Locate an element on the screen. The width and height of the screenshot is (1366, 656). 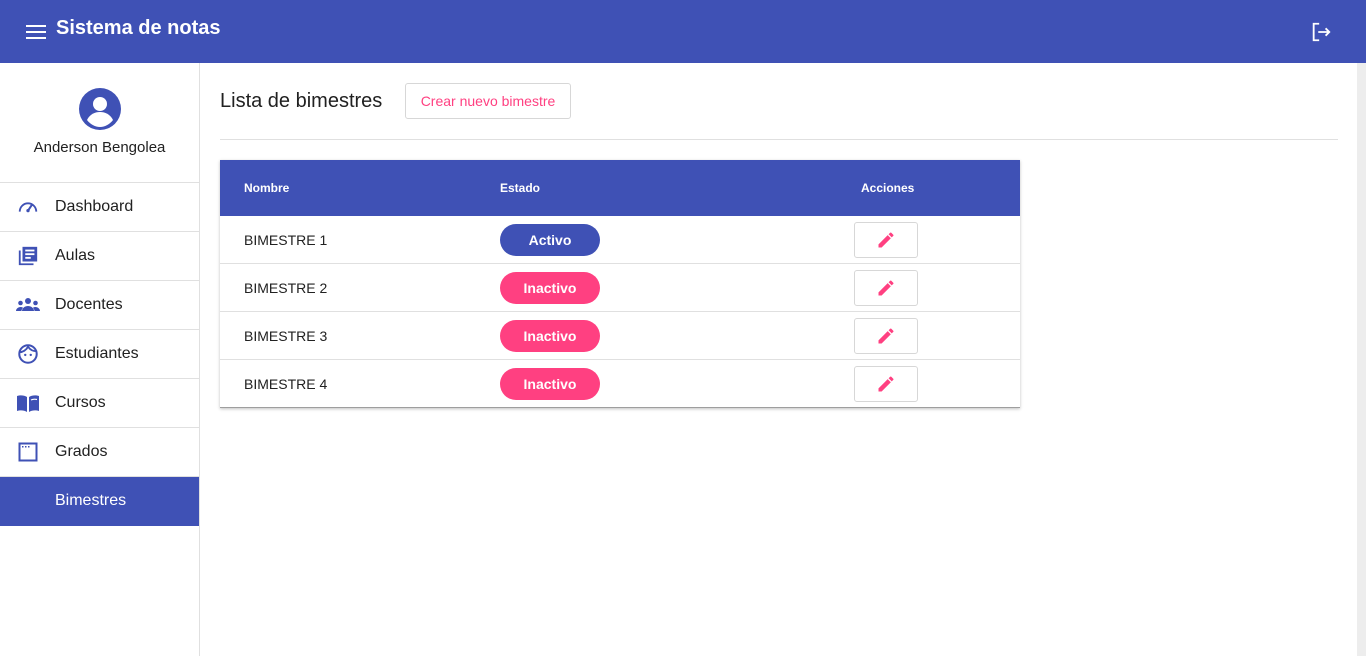
sidebar-item-estudiantes: Estudiantes is located at coordinates (99, 354).